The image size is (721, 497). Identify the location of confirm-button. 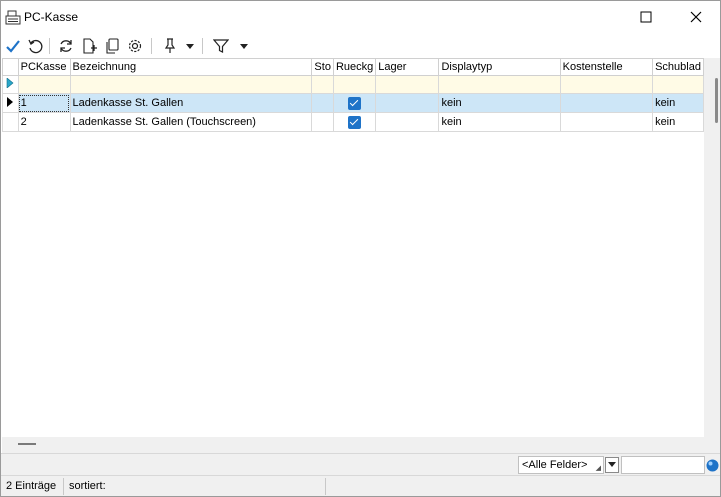
(13, 46).